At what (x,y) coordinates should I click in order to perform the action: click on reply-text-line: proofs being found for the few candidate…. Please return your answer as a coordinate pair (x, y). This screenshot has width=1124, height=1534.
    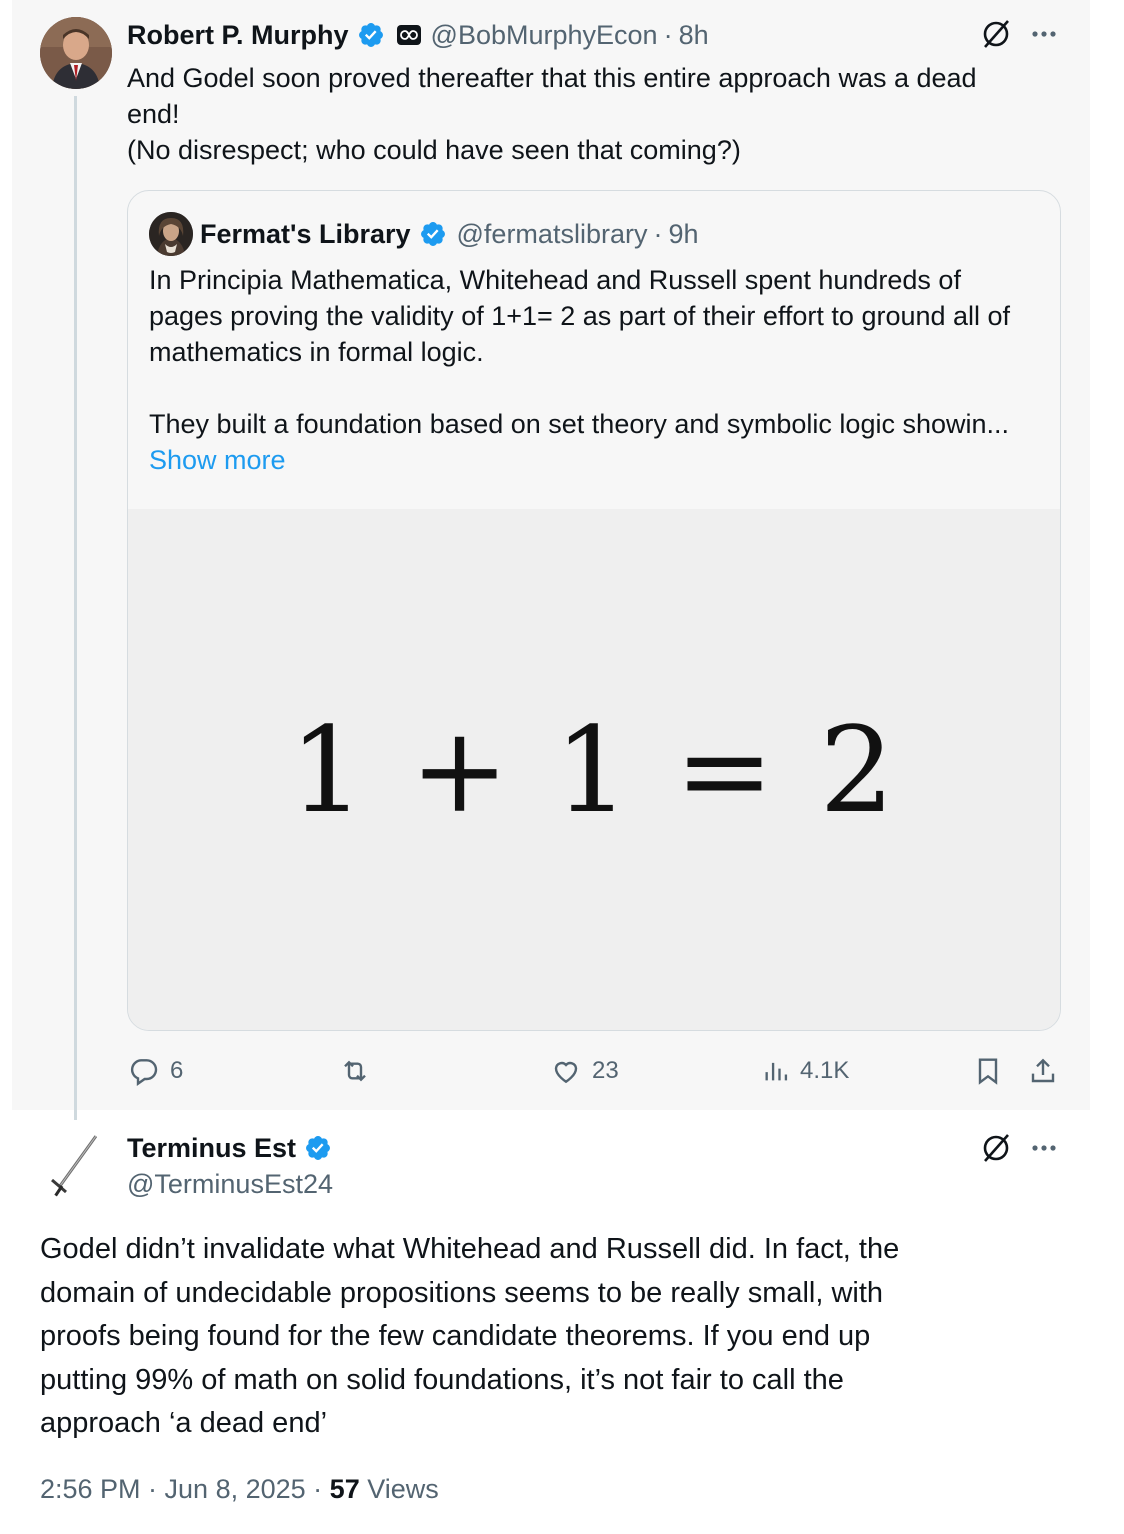
    Looking at the image, I should click on (455, 1336).